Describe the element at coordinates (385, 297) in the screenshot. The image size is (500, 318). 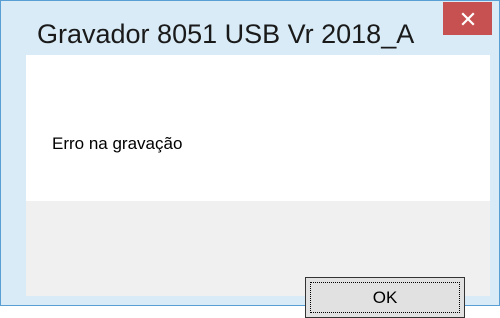
I see `ok-button: OK` at that location.